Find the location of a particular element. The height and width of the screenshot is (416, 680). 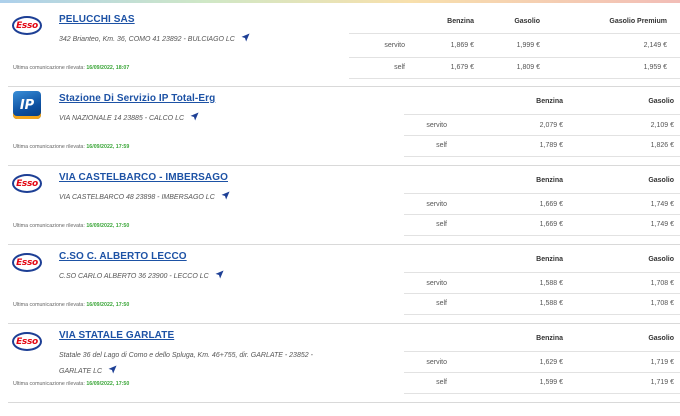

fuel-header: Gasolio Premium is located at coordinates (638, 21).